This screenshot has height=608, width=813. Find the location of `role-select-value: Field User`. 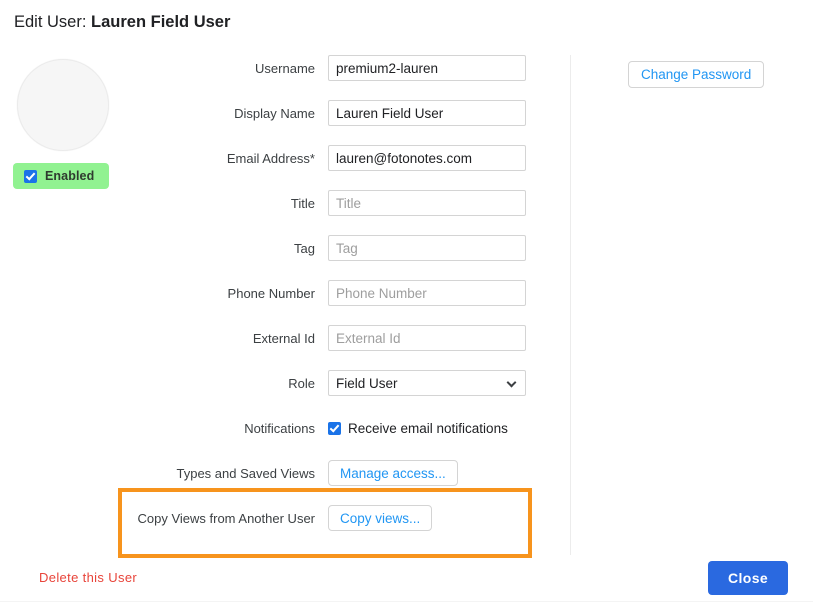

role-select-value: Field User is located at coordinates (367, 383).